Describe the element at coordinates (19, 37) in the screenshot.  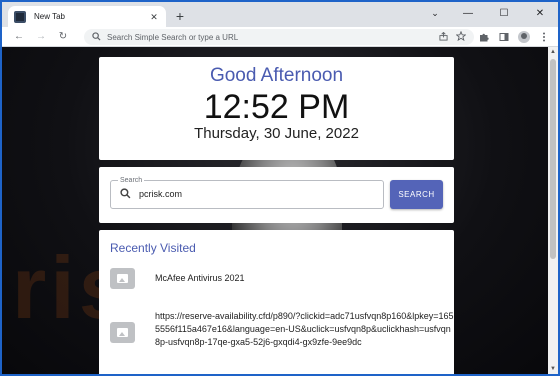
I see `back-button: ←` at that location.